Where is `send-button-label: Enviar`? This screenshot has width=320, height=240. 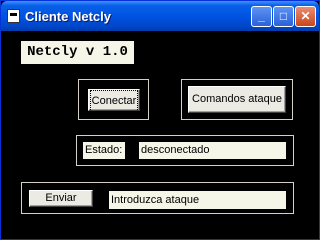 send-button-label: Enviar is located at coordinates (61, 198).